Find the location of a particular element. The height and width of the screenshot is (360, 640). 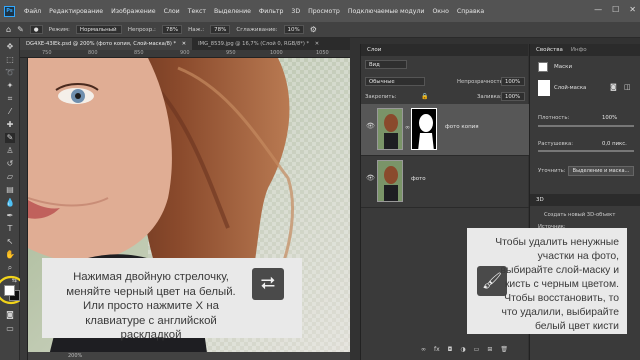

ruler-mark: 950 is located at coordinates (231, 53).